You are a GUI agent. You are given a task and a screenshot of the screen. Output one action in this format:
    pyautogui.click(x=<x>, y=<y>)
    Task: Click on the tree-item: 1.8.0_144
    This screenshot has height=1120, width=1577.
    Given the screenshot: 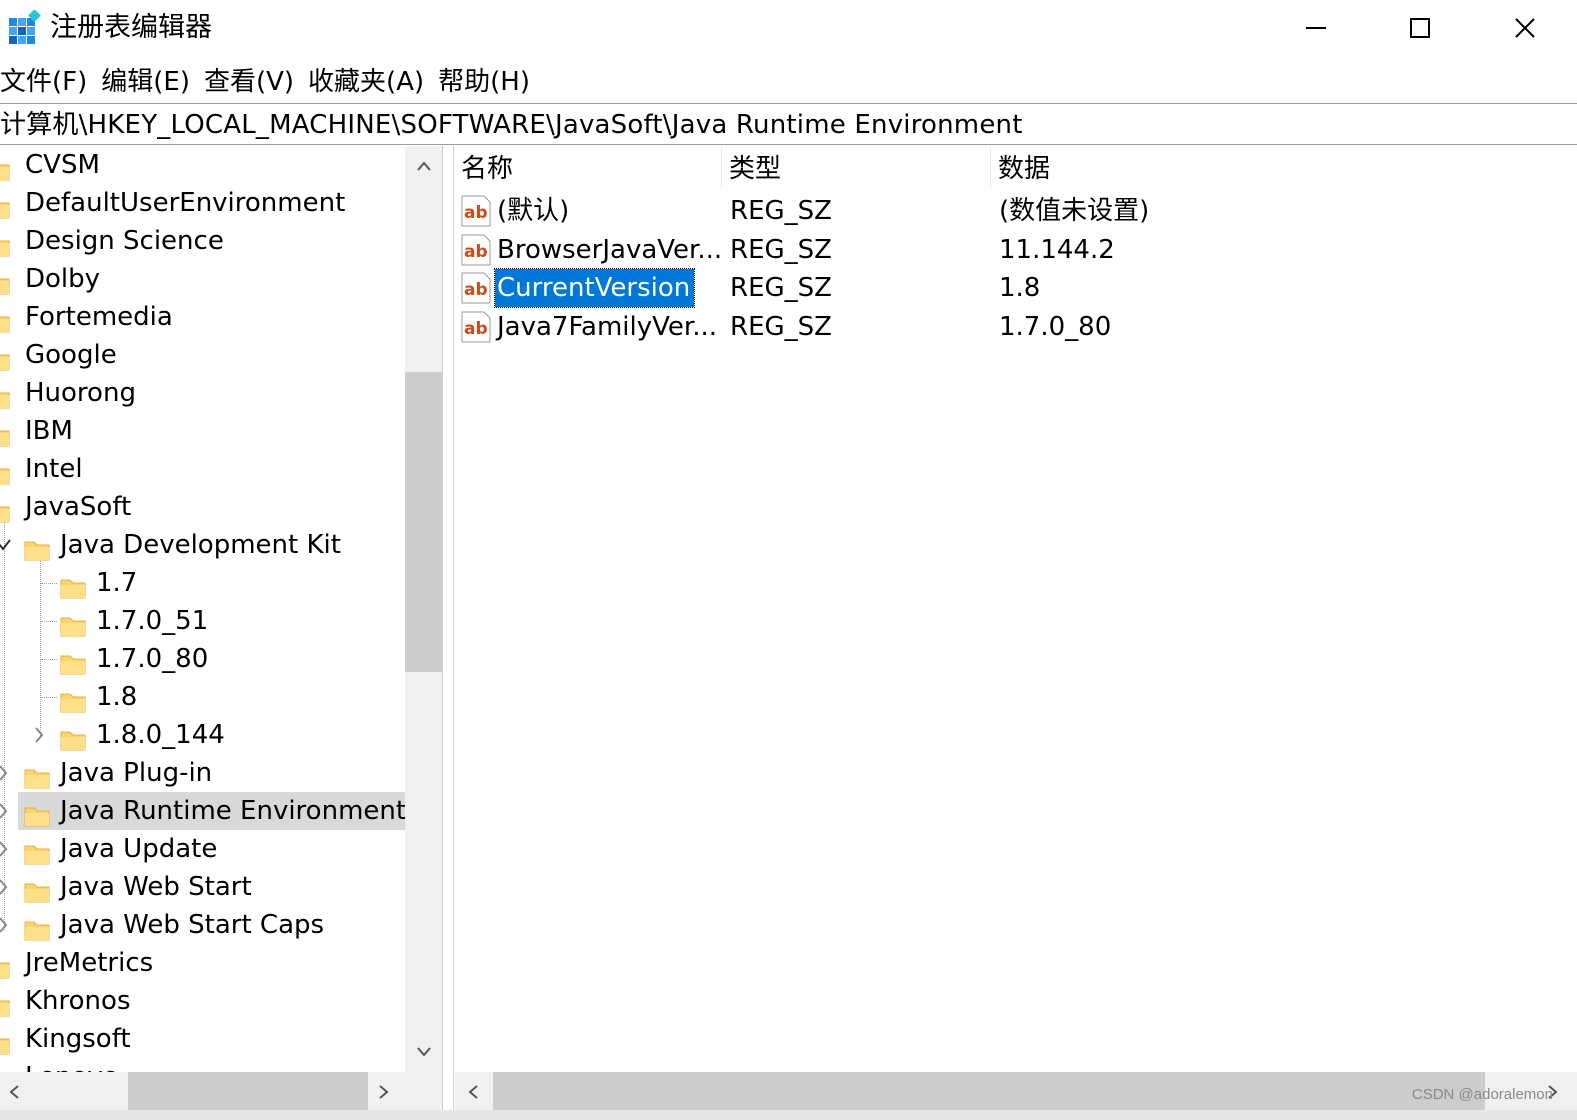 What is the action you would take?
    pyautogui.click(x=202, y=735)
    